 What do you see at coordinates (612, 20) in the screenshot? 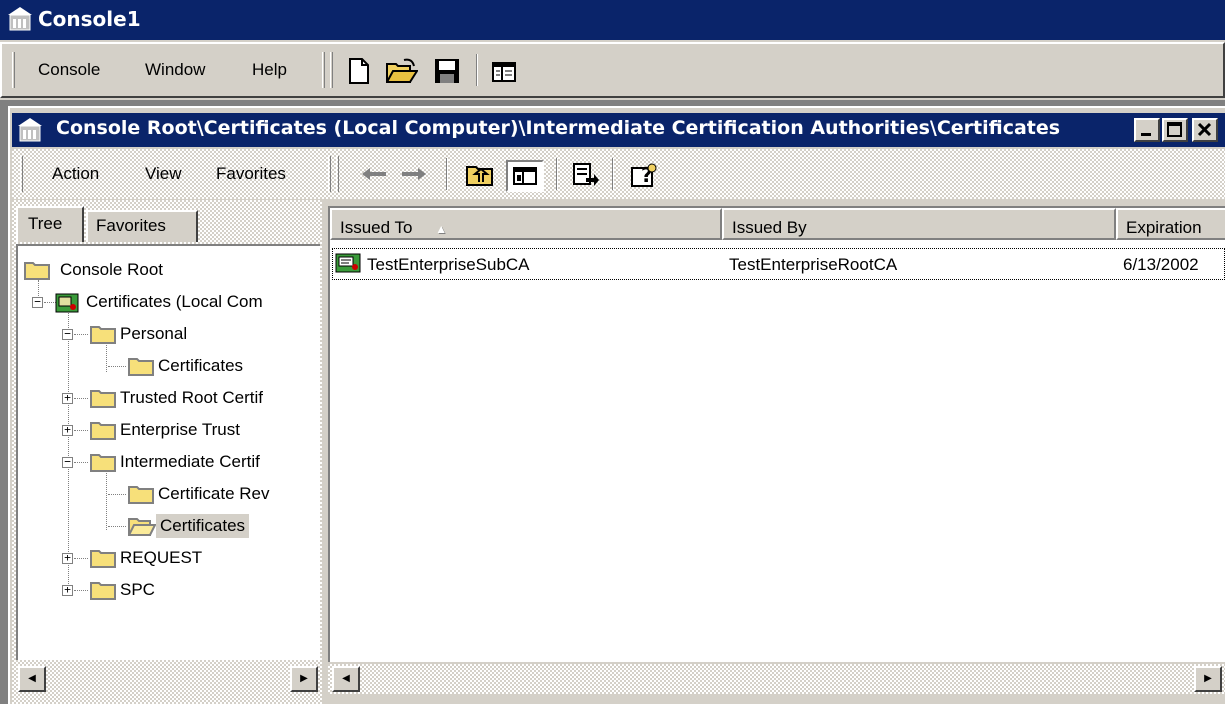
I see `app-titlebar: Console1` at bounding box center [612, 20].